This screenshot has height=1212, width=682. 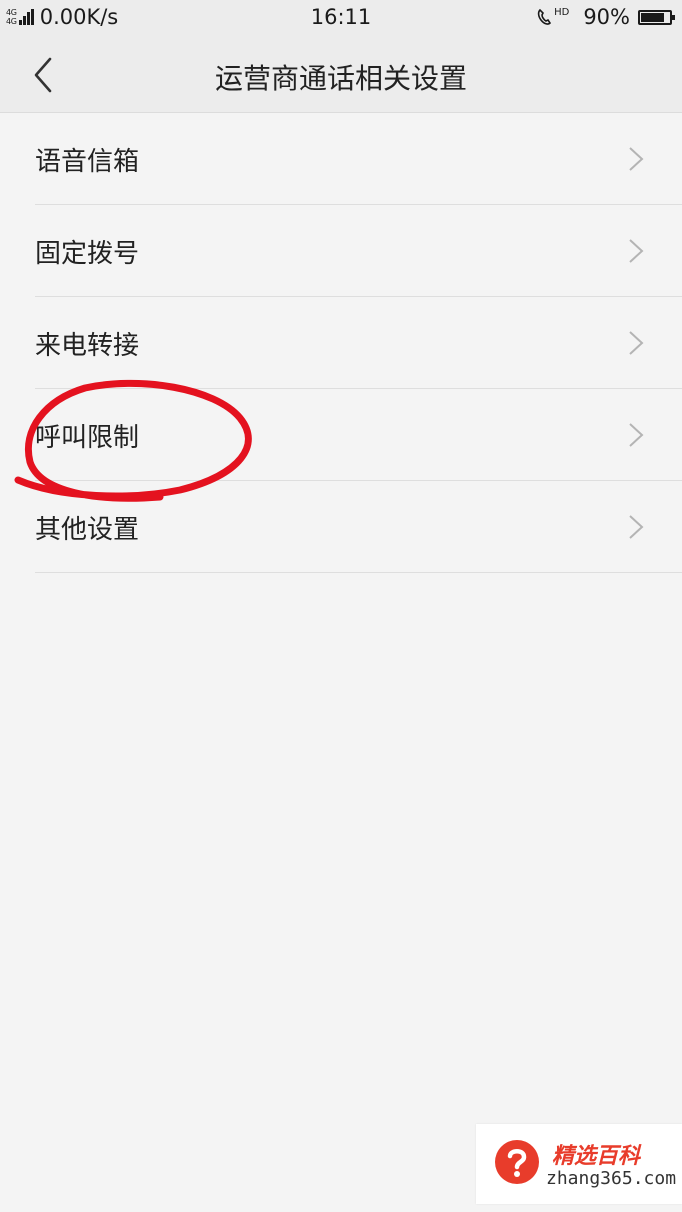 I want to click on menu-item-label: 来电转接, so click(x=87, y=346).